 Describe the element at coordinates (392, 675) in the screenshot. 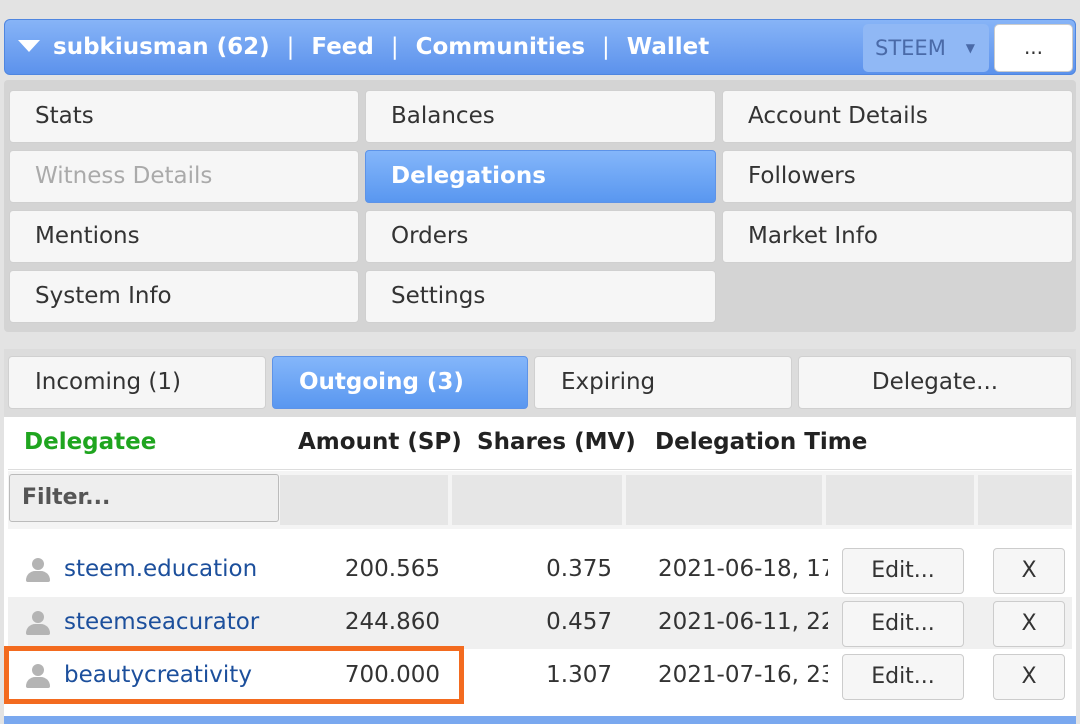

I see `amount-cell: 700.000` at that location.